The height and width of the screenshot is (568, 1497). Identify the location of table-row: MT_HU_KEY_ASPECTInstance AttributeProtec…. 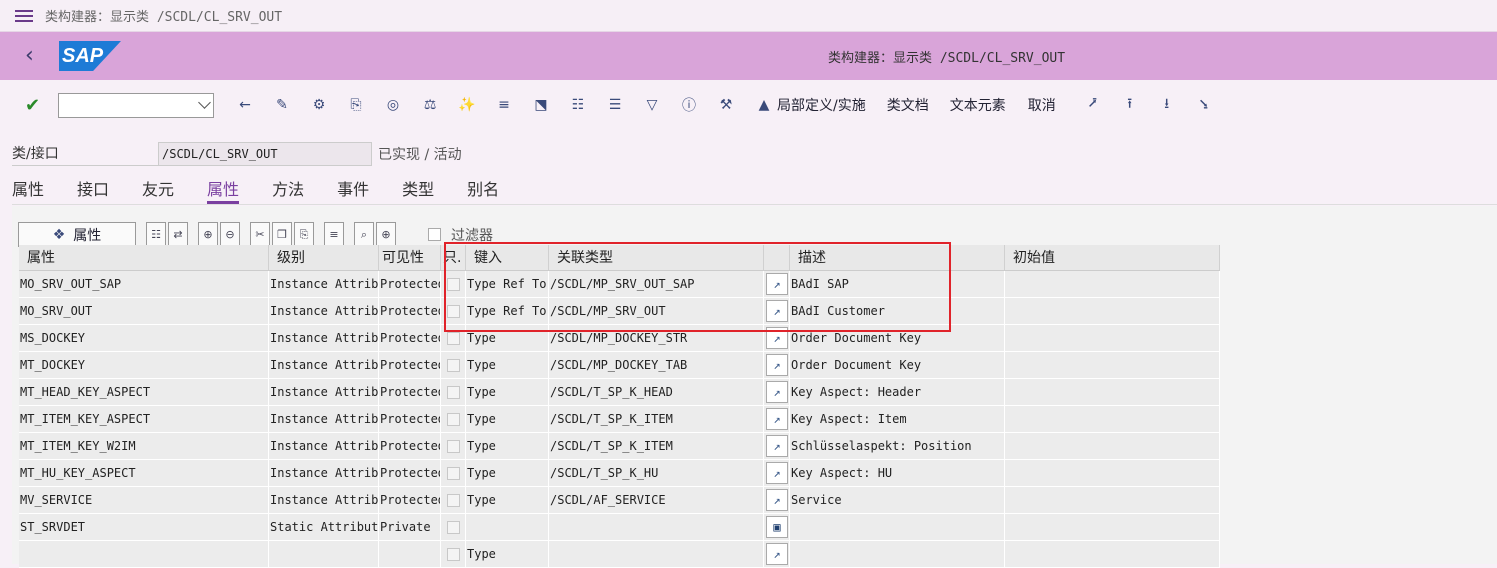
(619, 473).